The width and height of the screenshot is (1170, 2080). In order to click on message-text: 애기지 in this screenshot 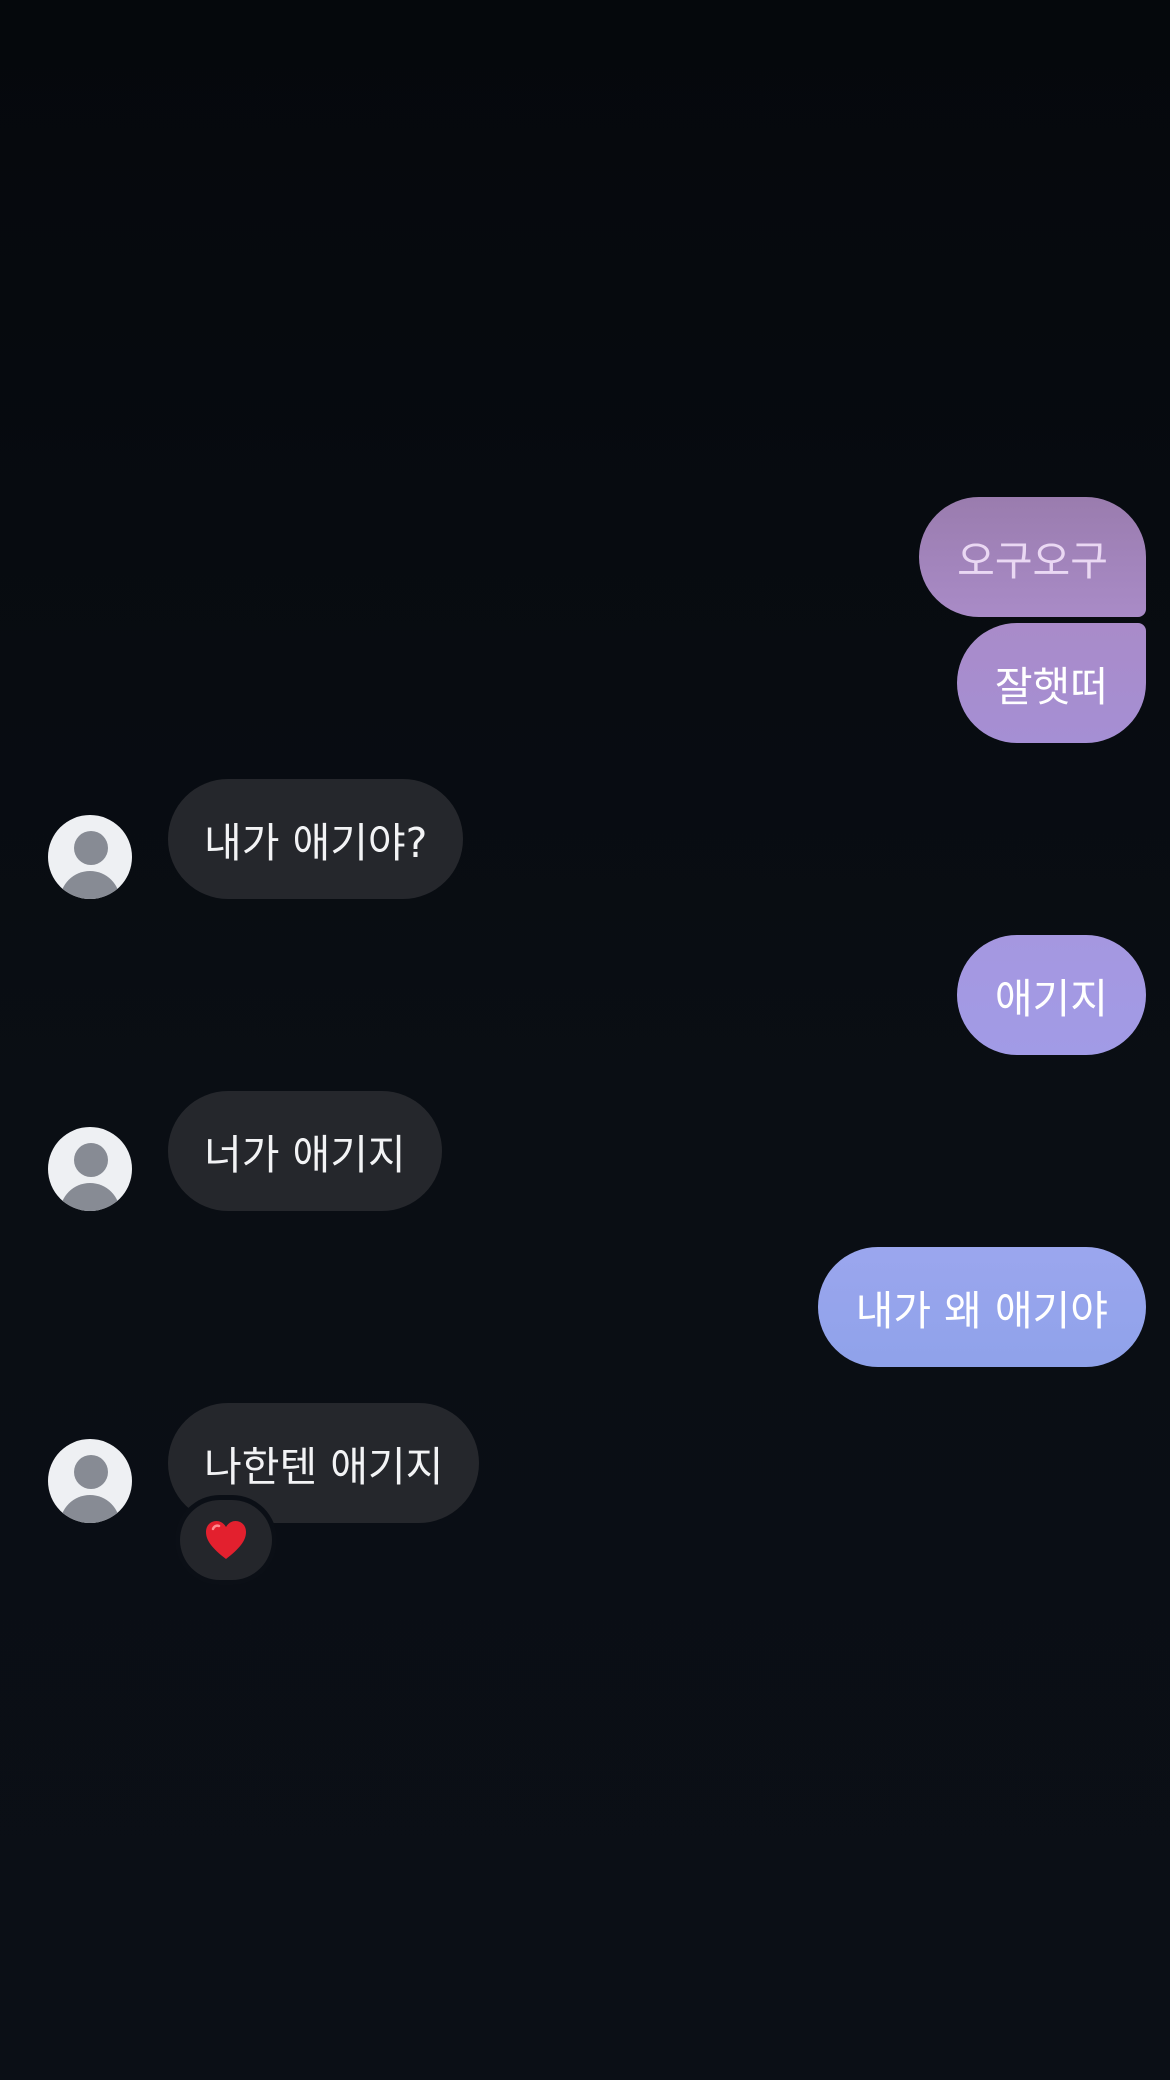, I will do `click(1051, 999)`.